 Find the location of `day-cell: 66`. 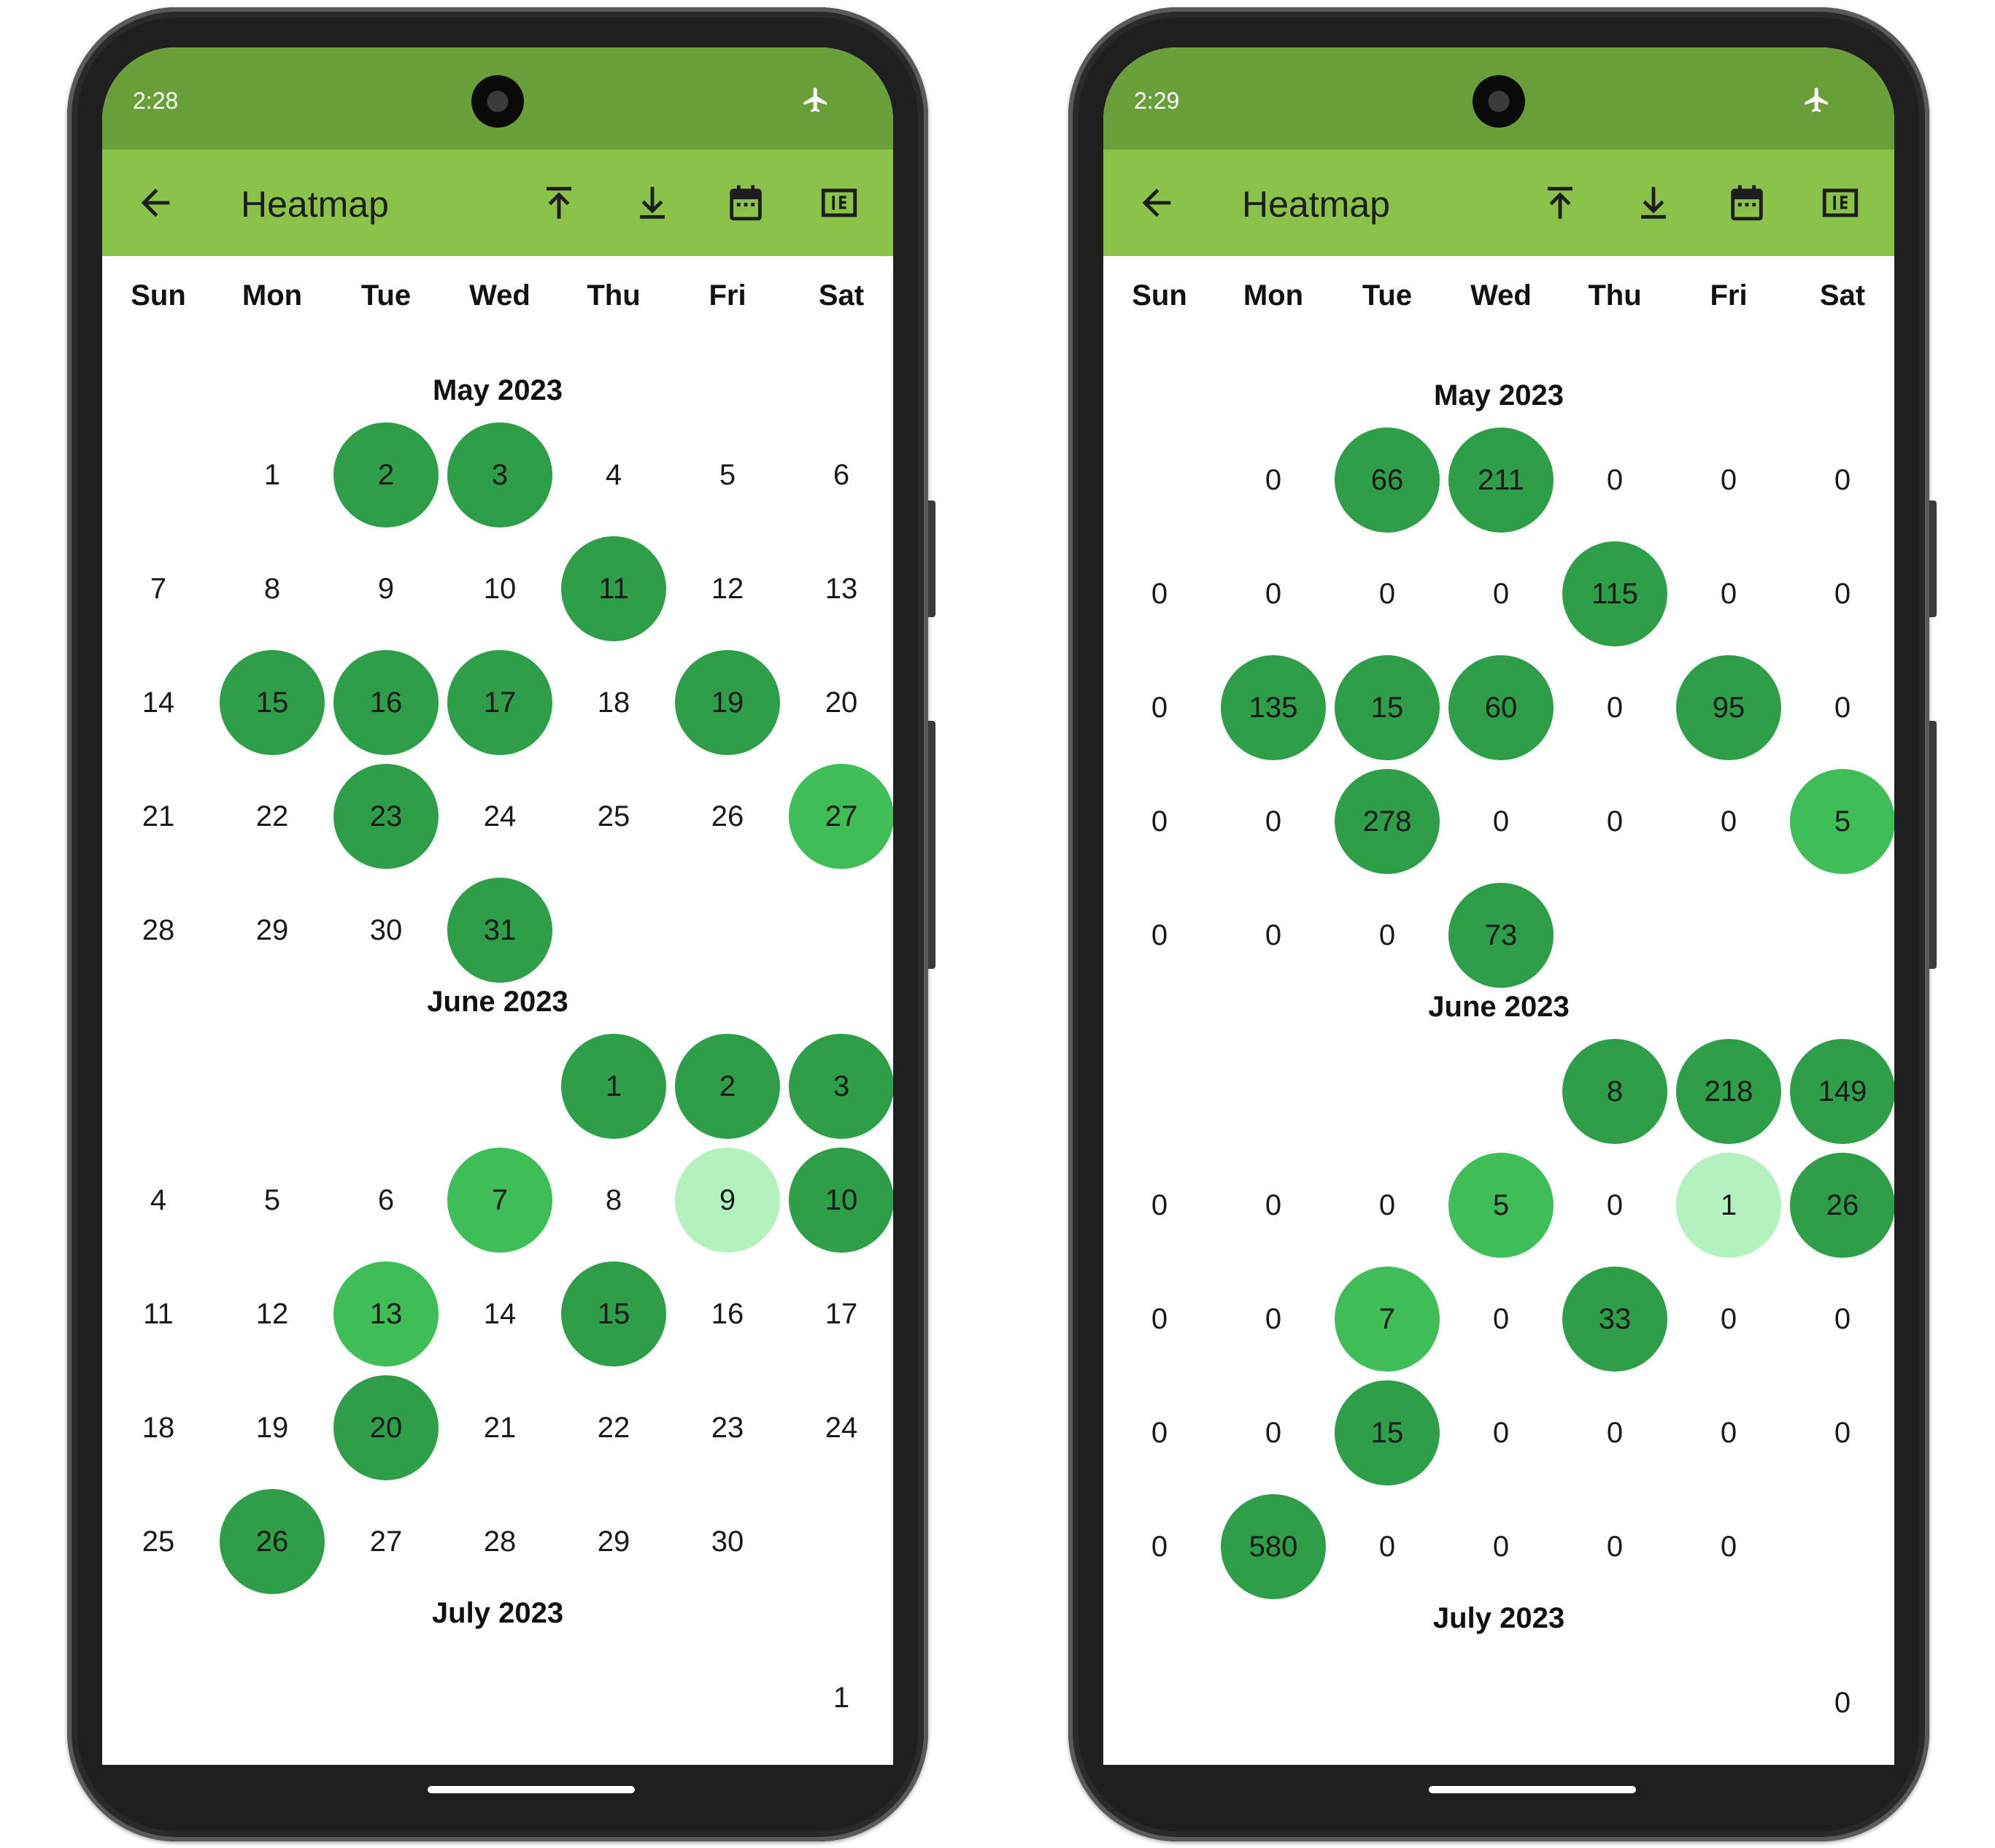

day-cell: 66 is located at coordinates (1387, 480).